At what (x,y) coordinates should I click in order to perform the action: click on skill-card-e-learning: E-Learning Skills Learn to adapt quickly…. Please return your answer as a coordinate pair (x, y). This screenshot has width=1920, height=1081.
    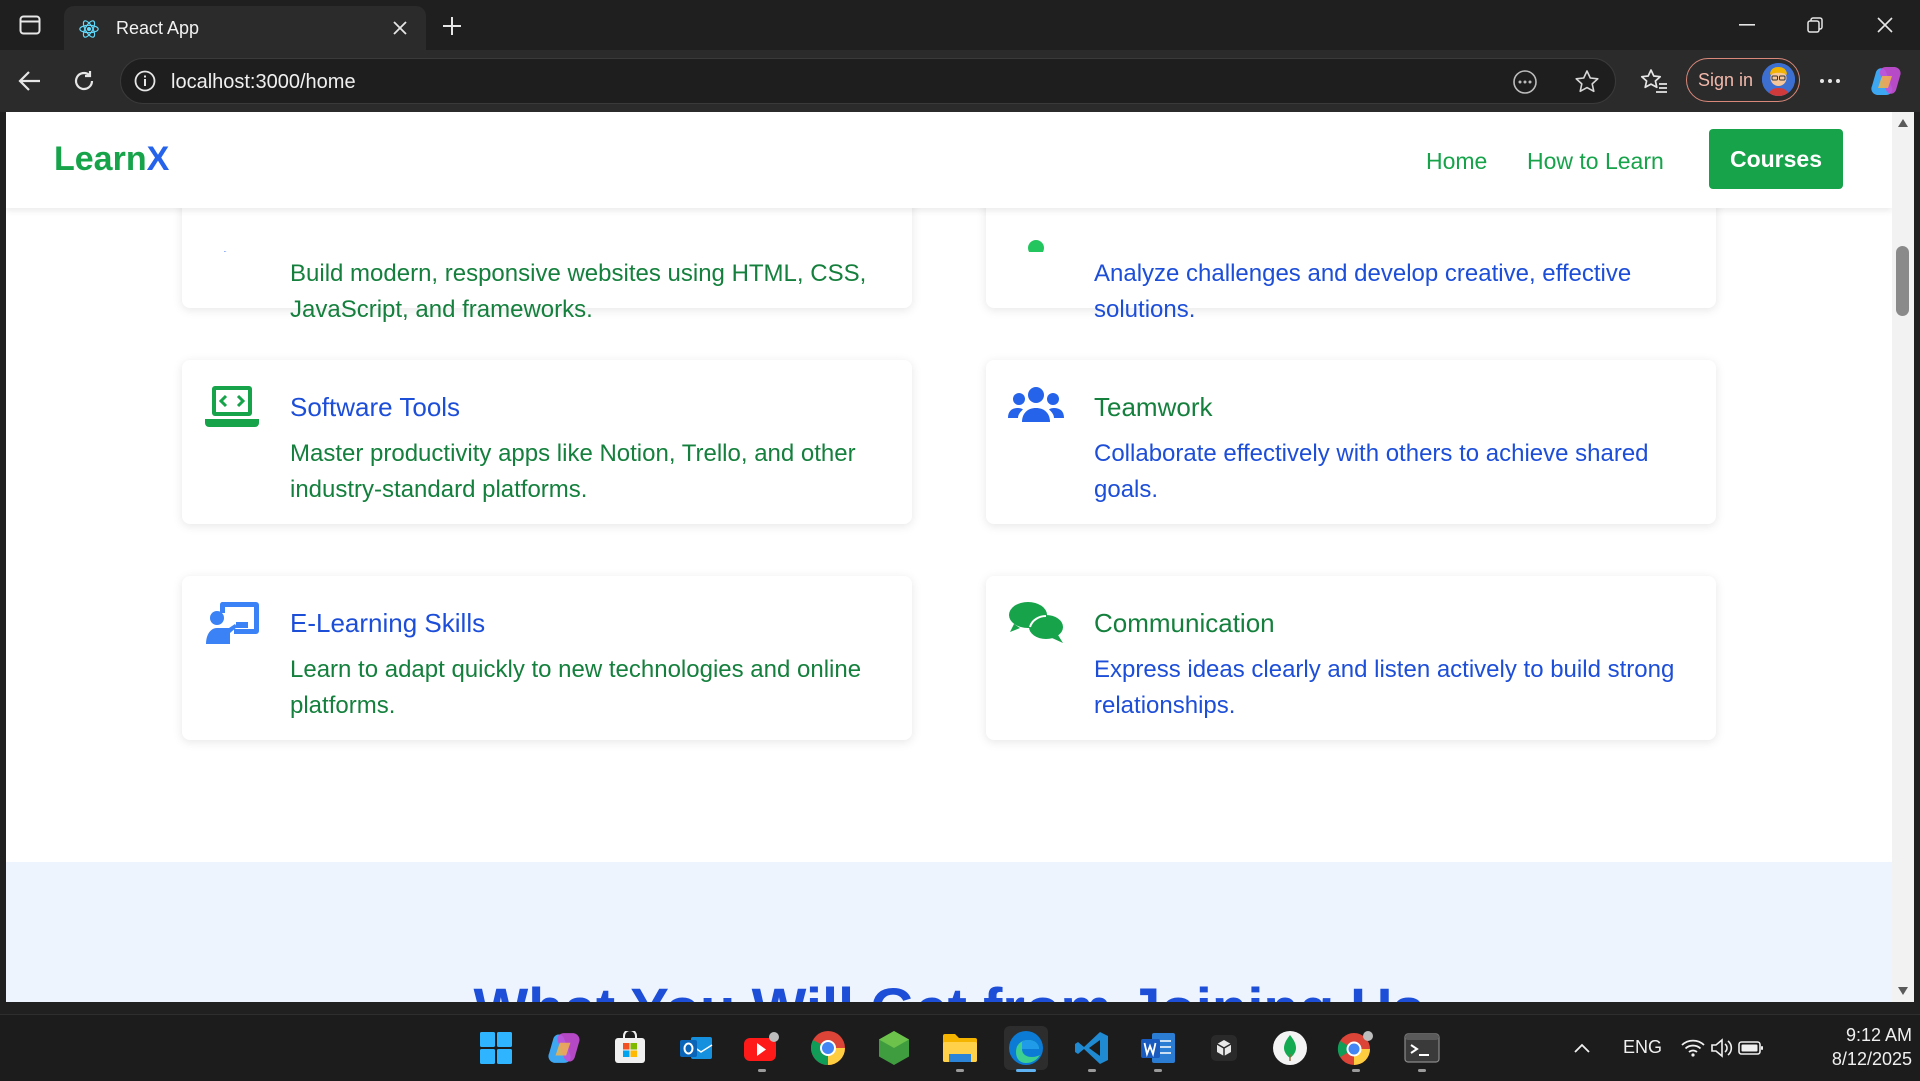
    Looking at the image, I should click on (547, 658).